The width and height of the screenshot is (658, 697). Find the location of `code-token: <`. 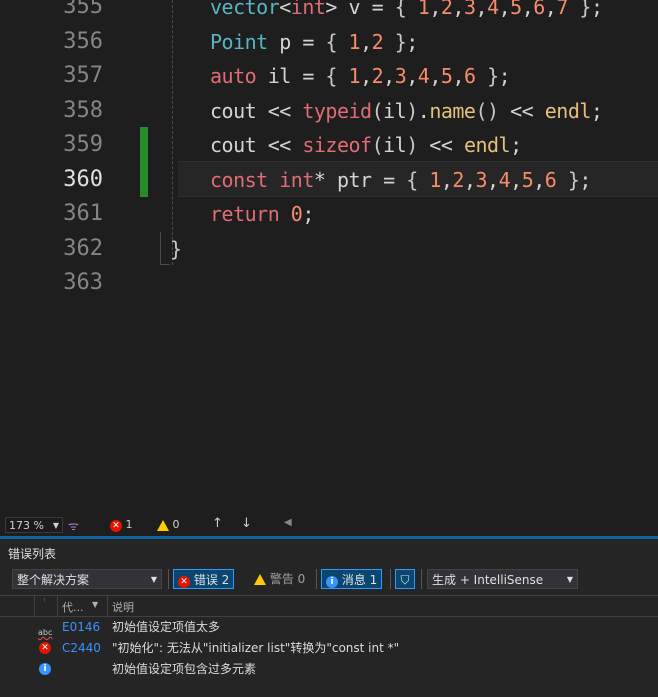

code-token: < is located at coordinates (285, 9).